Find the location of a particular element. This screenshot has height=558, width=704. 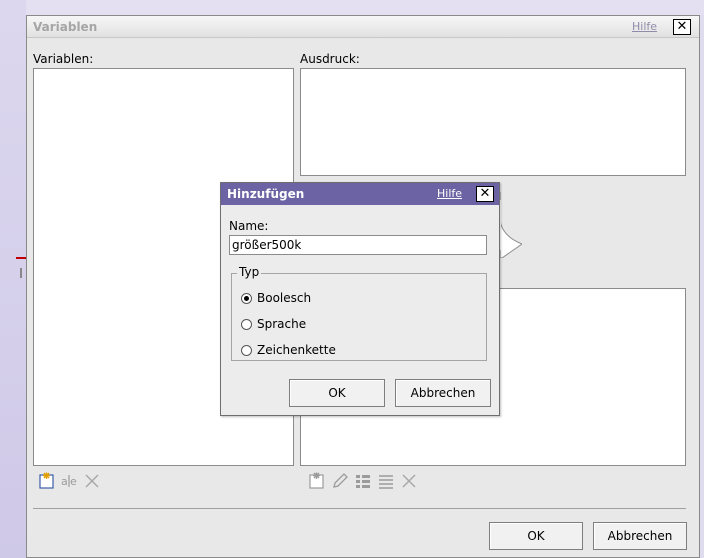

add-cancel-button: Abbrechen is located at coordinates (443, 393).